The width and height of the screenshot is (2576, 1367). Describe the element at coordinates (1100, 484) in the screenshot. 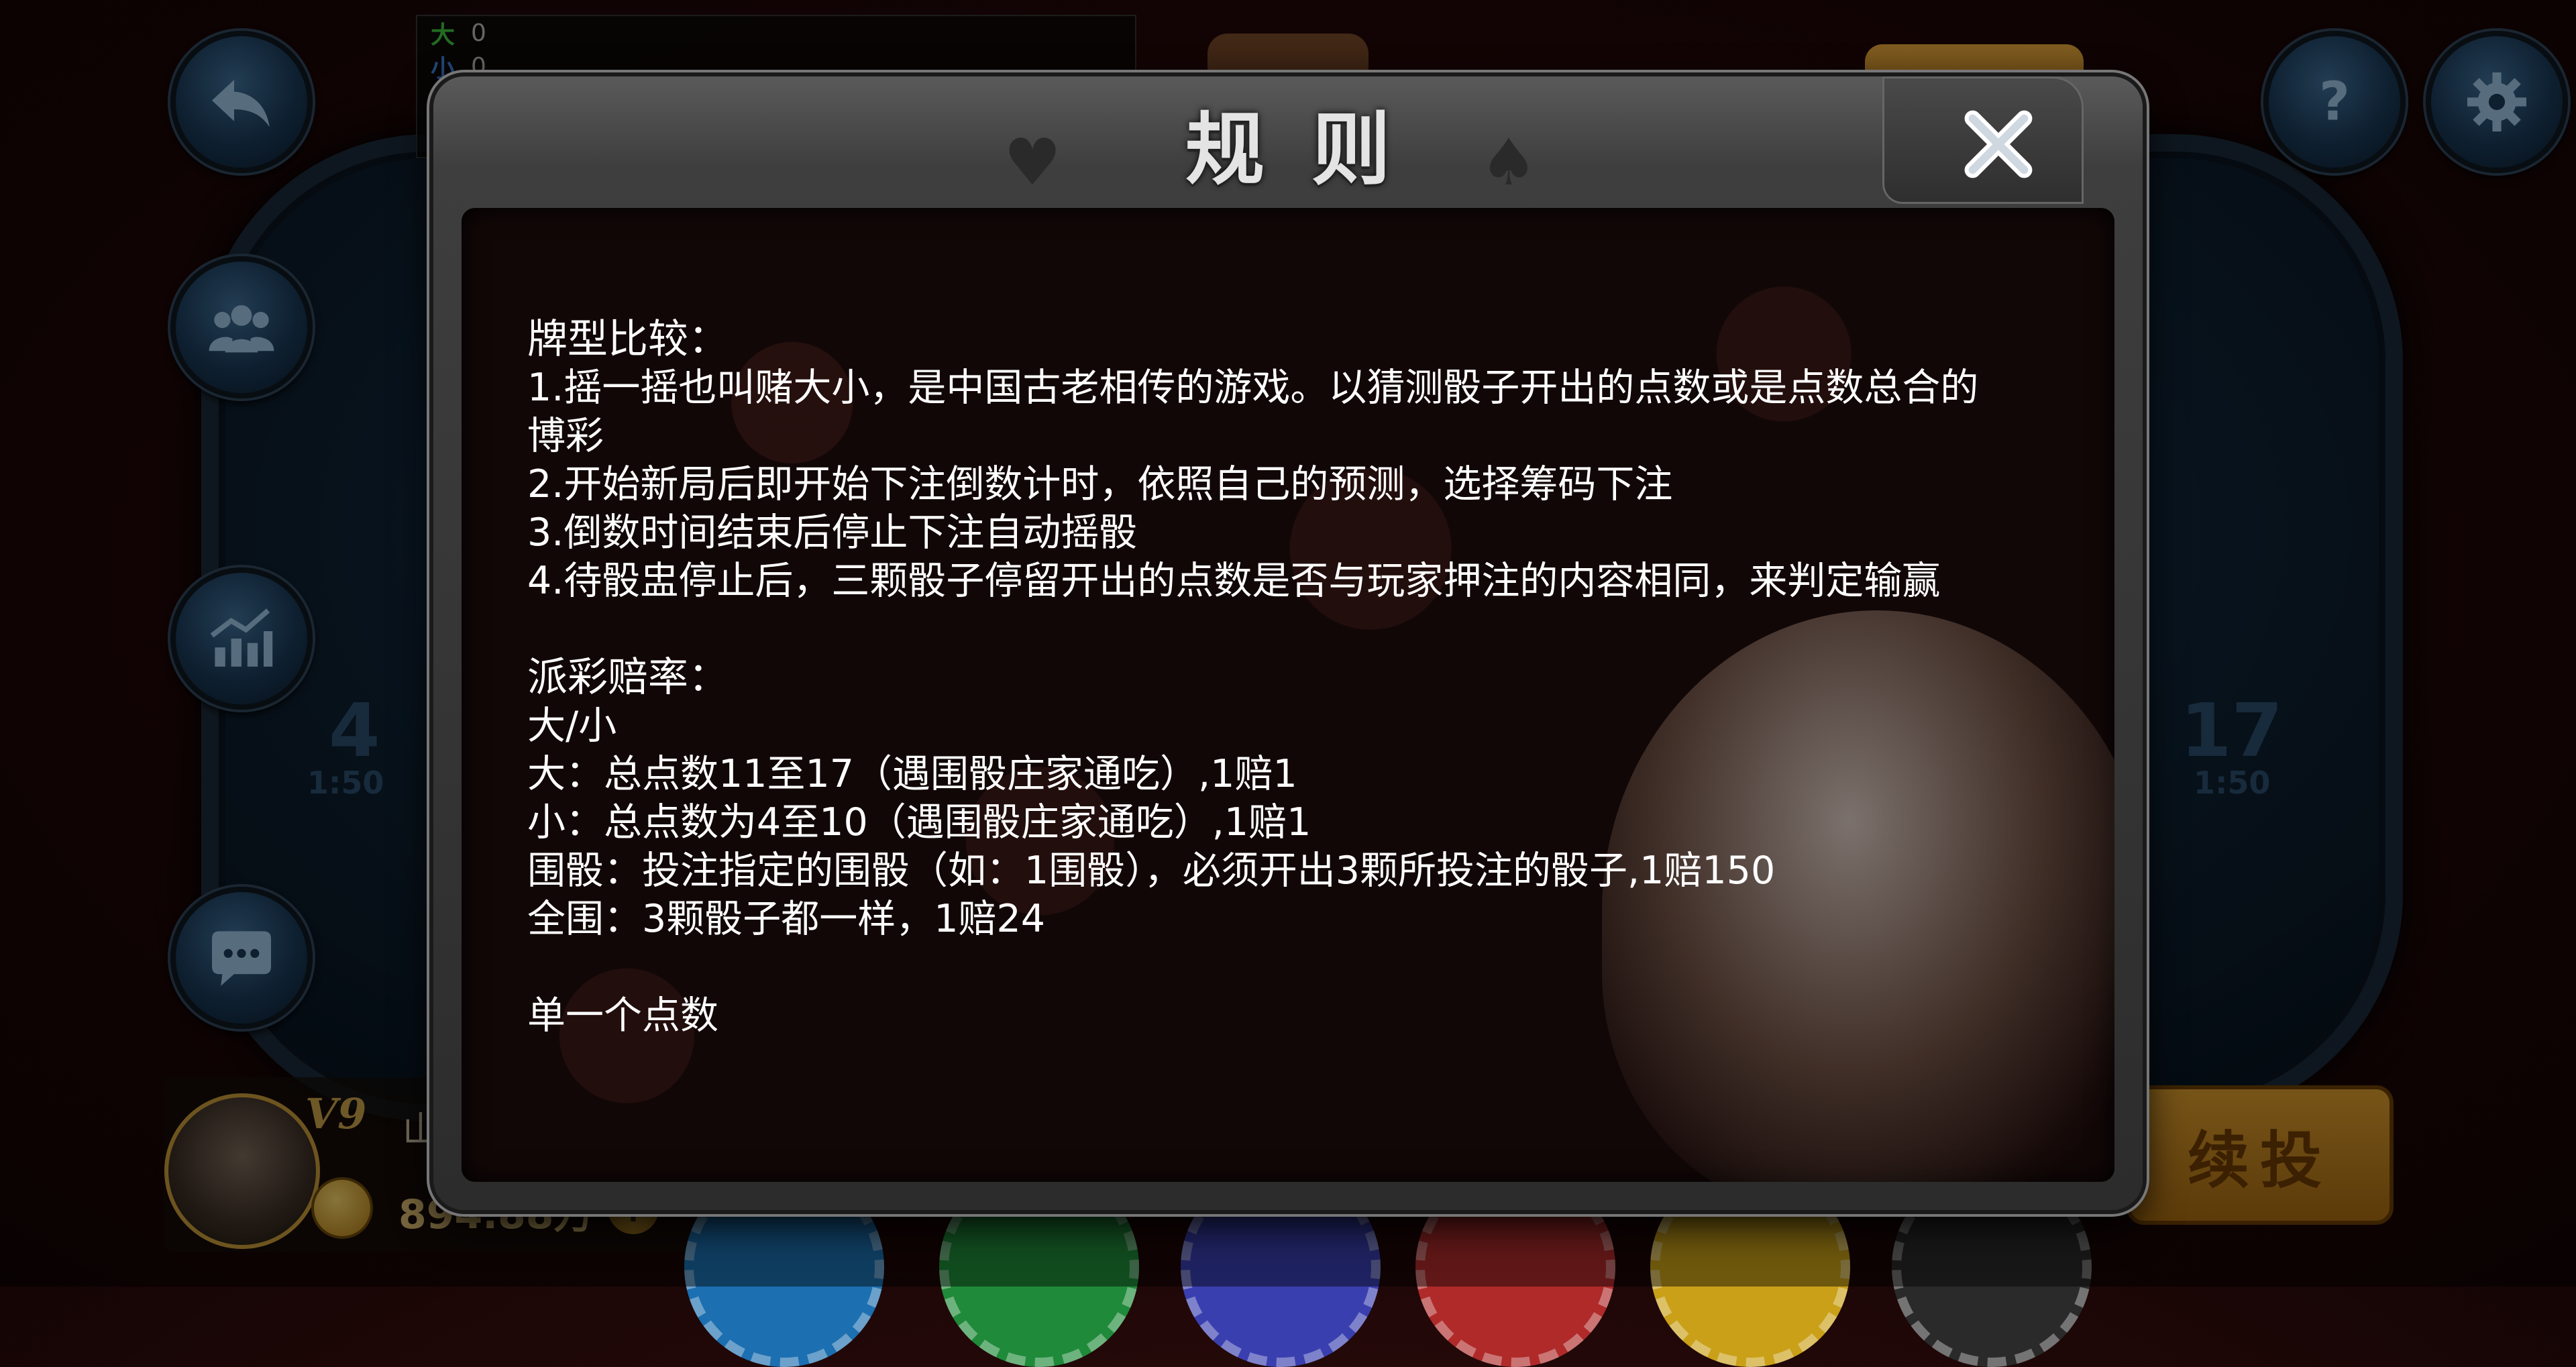

I see `compare-line-2: 2.开始新局后即开始下注倒数计时，依照自己的预测，选择筹码下注` at that location.